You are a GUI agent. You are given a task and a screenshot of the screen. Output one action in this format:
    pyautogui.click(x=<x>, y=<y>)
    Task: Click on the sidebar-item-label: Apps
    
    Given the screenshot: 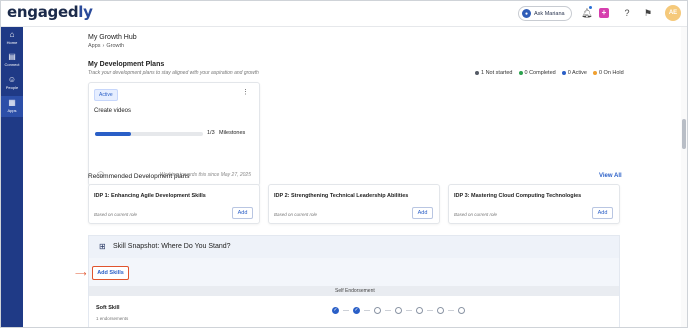 What is the action you would take?
    pyautogui.click(x=12, y=110)
    